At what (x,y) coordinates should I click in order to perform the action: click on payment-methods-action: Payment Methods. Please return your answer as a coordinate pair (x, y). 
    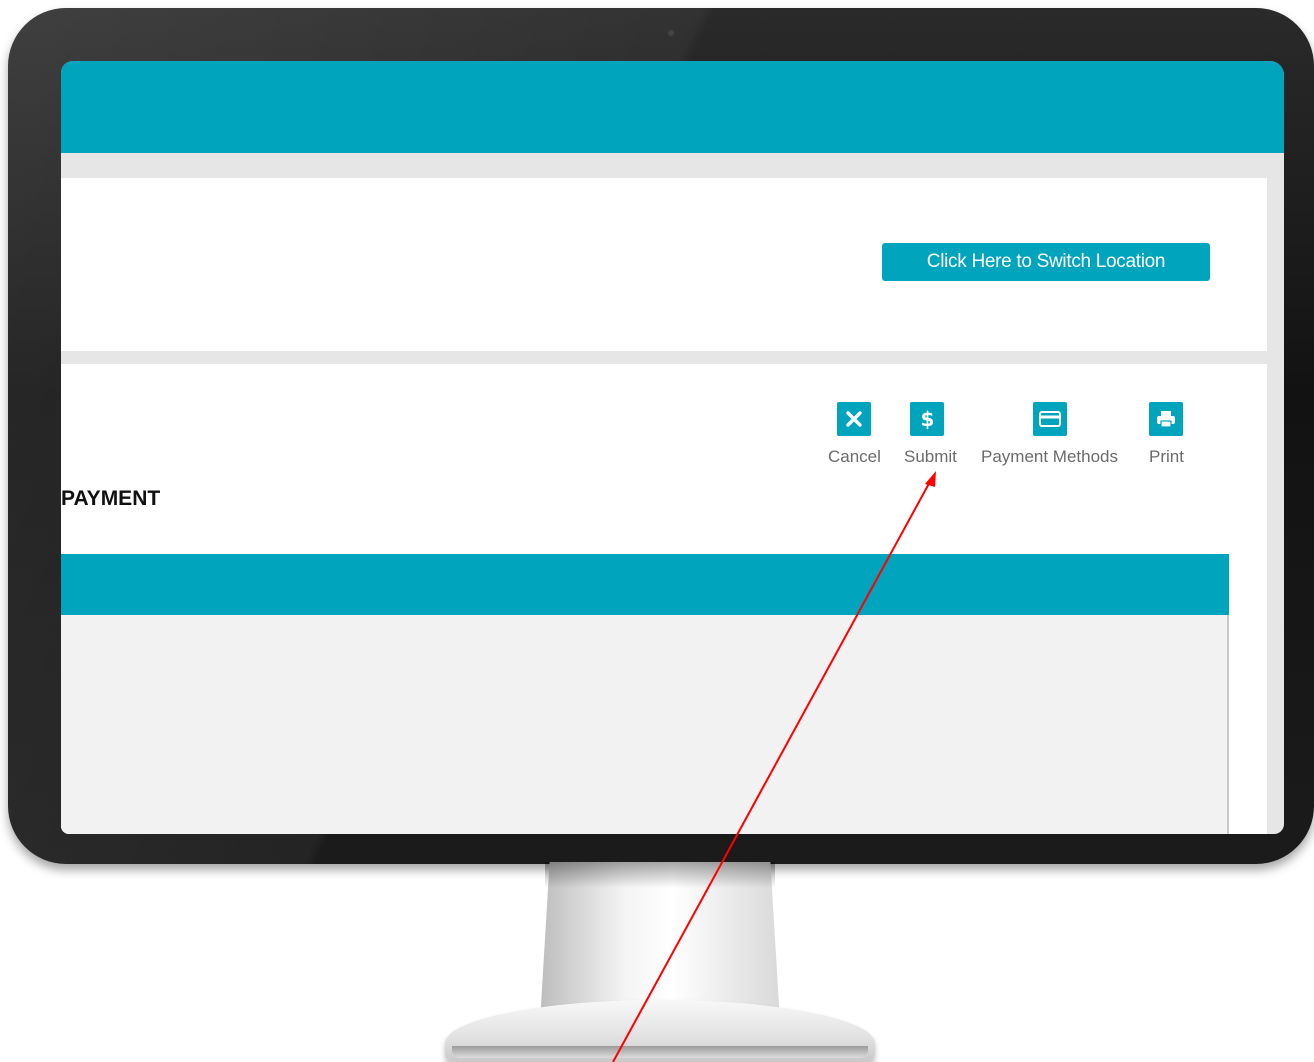
    Looking at the image, I should click on (1049, 434).